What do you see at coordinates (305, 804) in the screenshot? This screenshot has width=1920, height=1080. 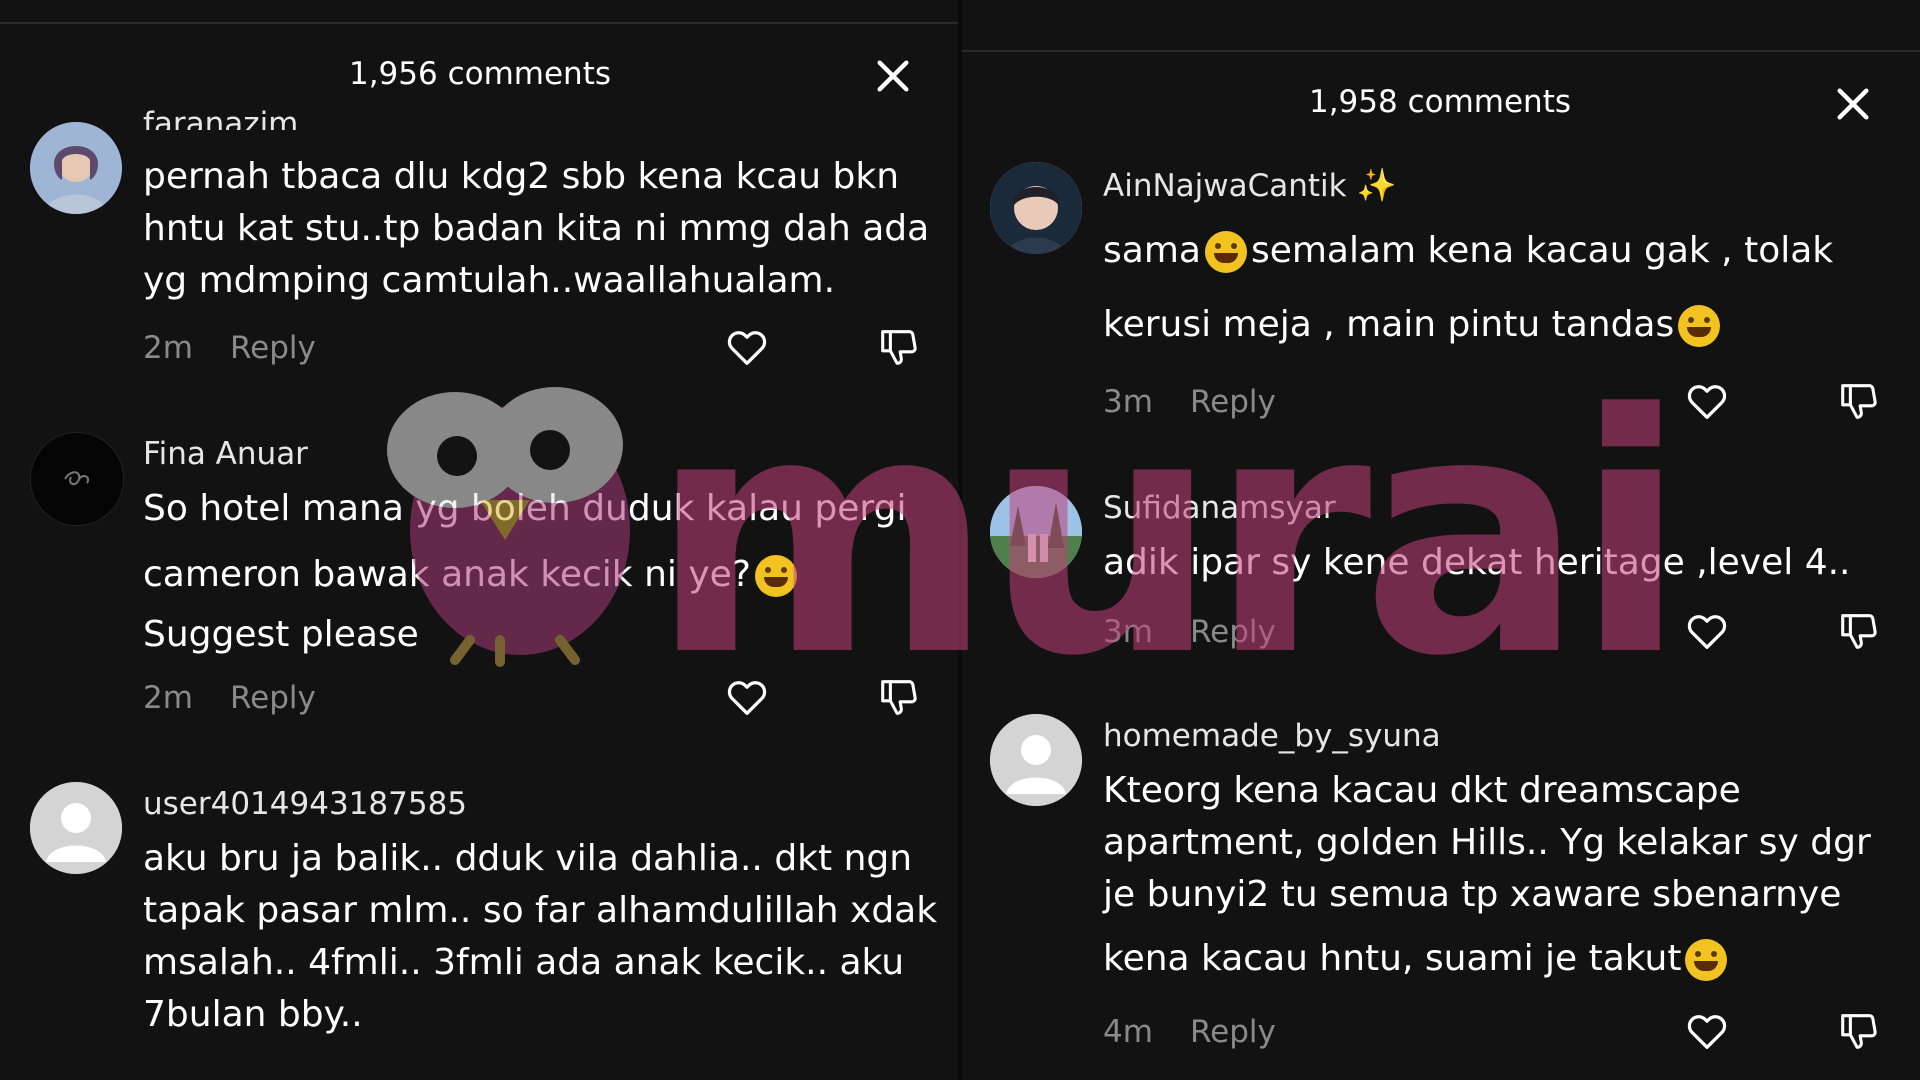 I see `comment-username: user4014943187585` at bounding box center [305, 804].